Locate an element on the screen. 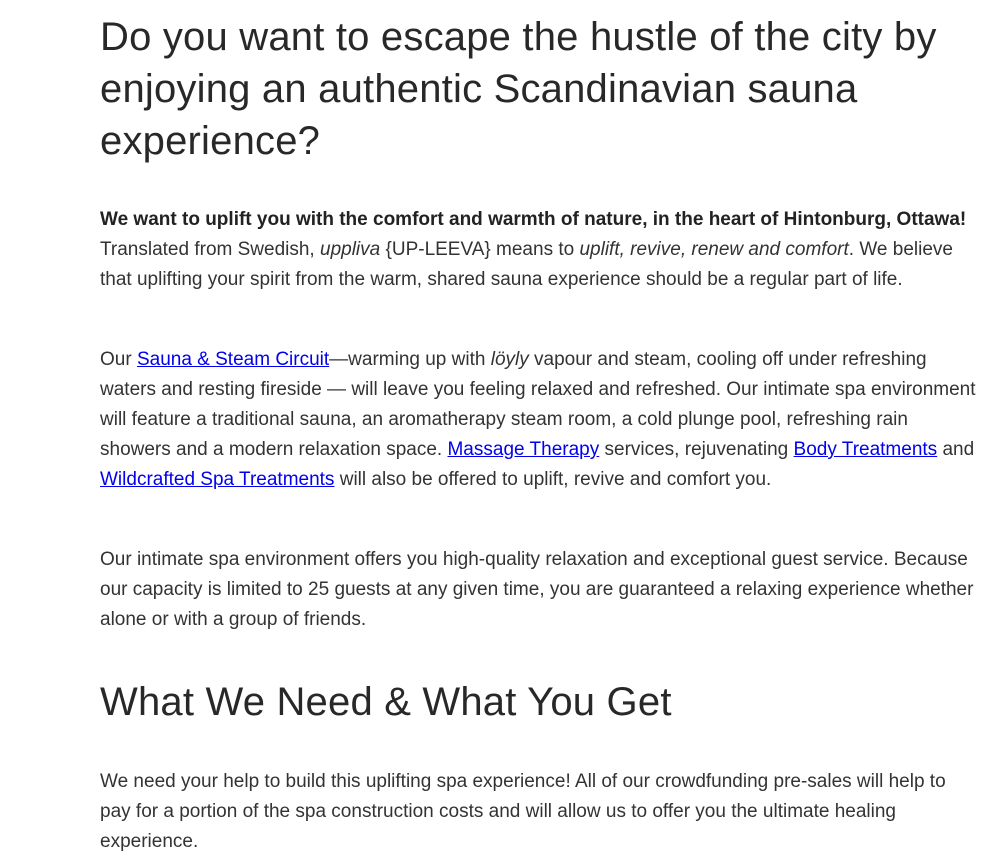  intro-em-meaning: uplift, revive, renew and comfort is located at coordinates (714, 249).